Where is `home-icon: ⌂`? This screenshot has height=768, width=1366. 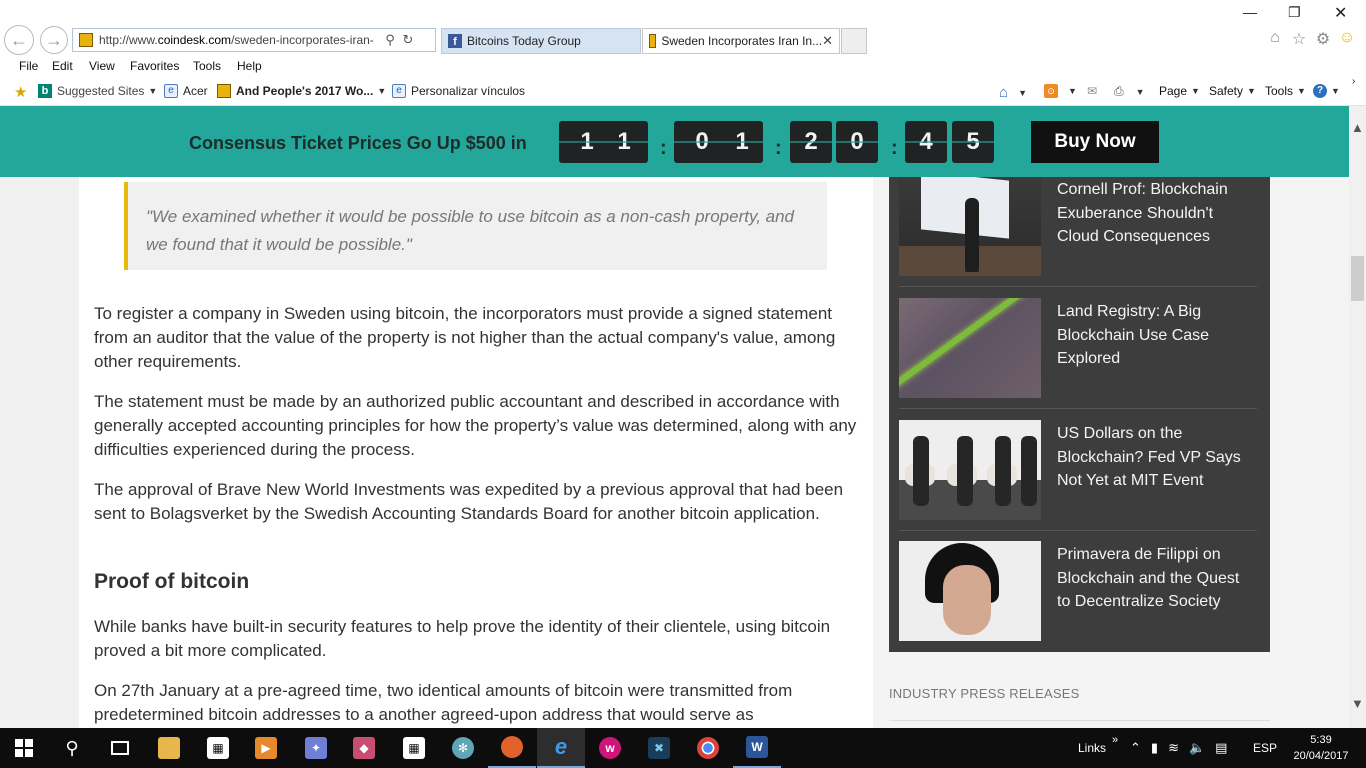
home-icon: ⌂ is located at coordinates (1275, 39).